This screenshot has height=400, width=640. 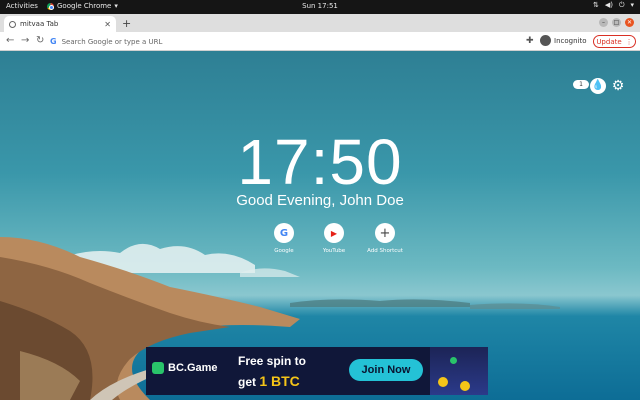 I want to click on water-drop-icon: 💧, so click(x=598, y=86).